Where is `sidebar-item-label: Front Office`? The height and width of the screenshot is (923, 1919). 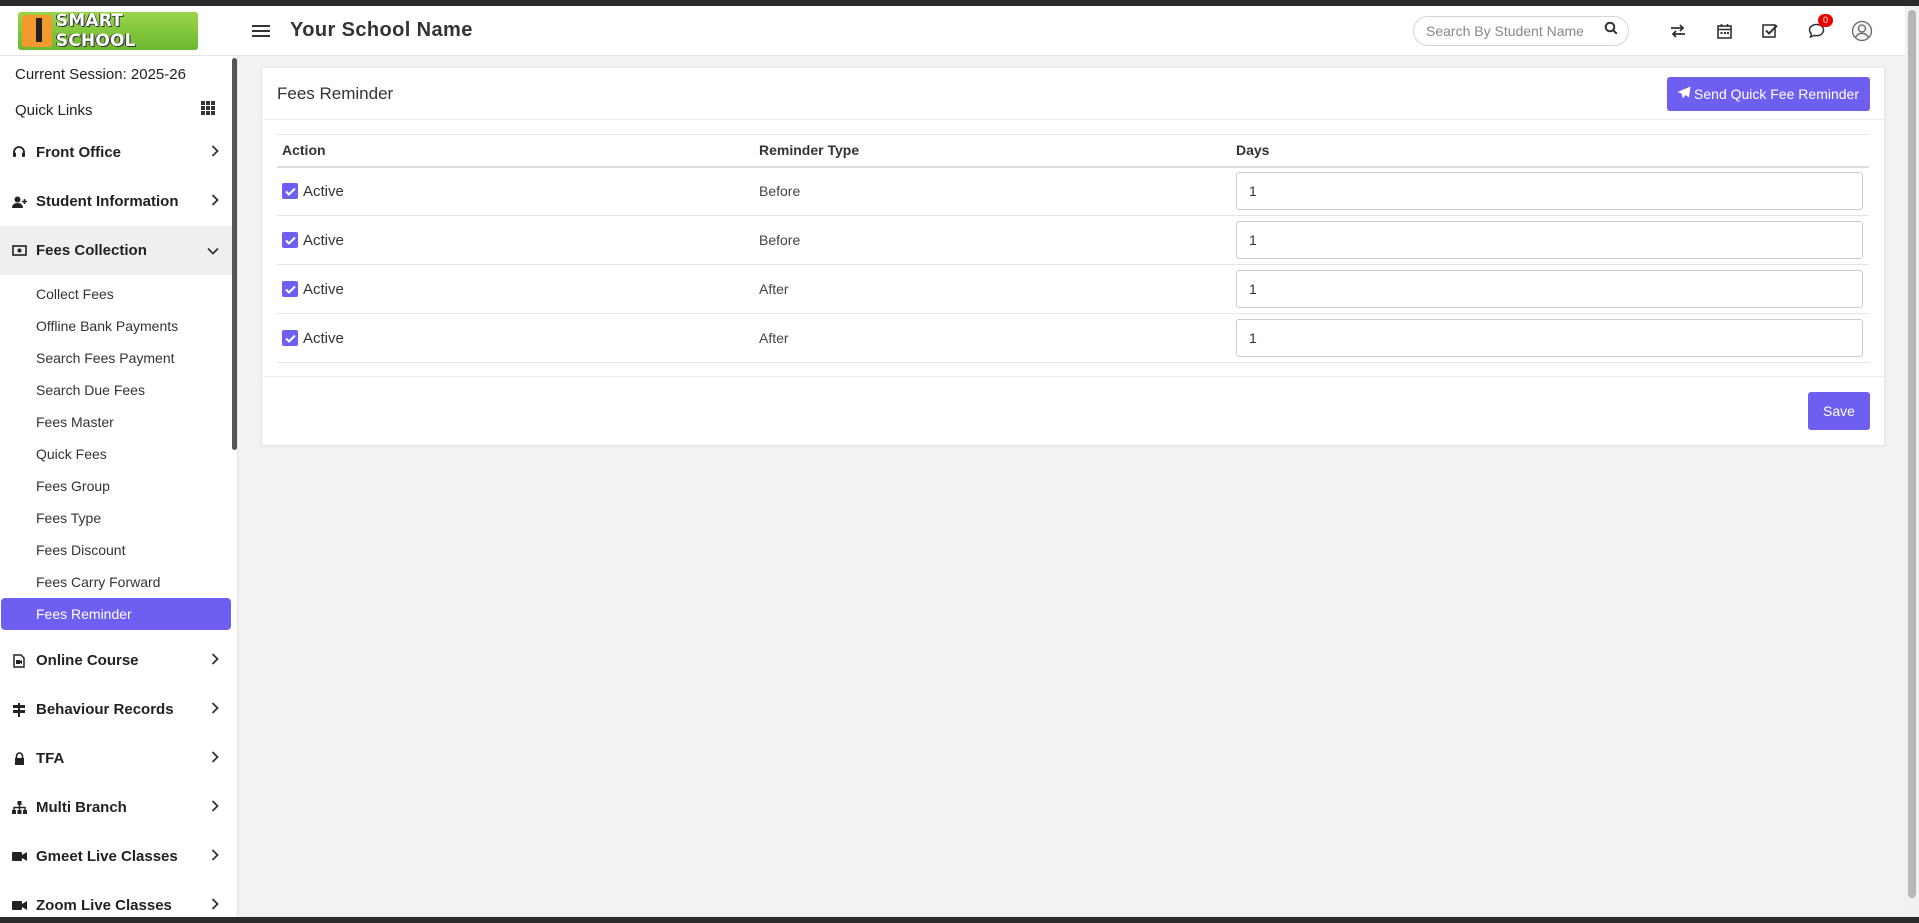 sidebar-item-label: Front Office is located at coordinates (78, 152).